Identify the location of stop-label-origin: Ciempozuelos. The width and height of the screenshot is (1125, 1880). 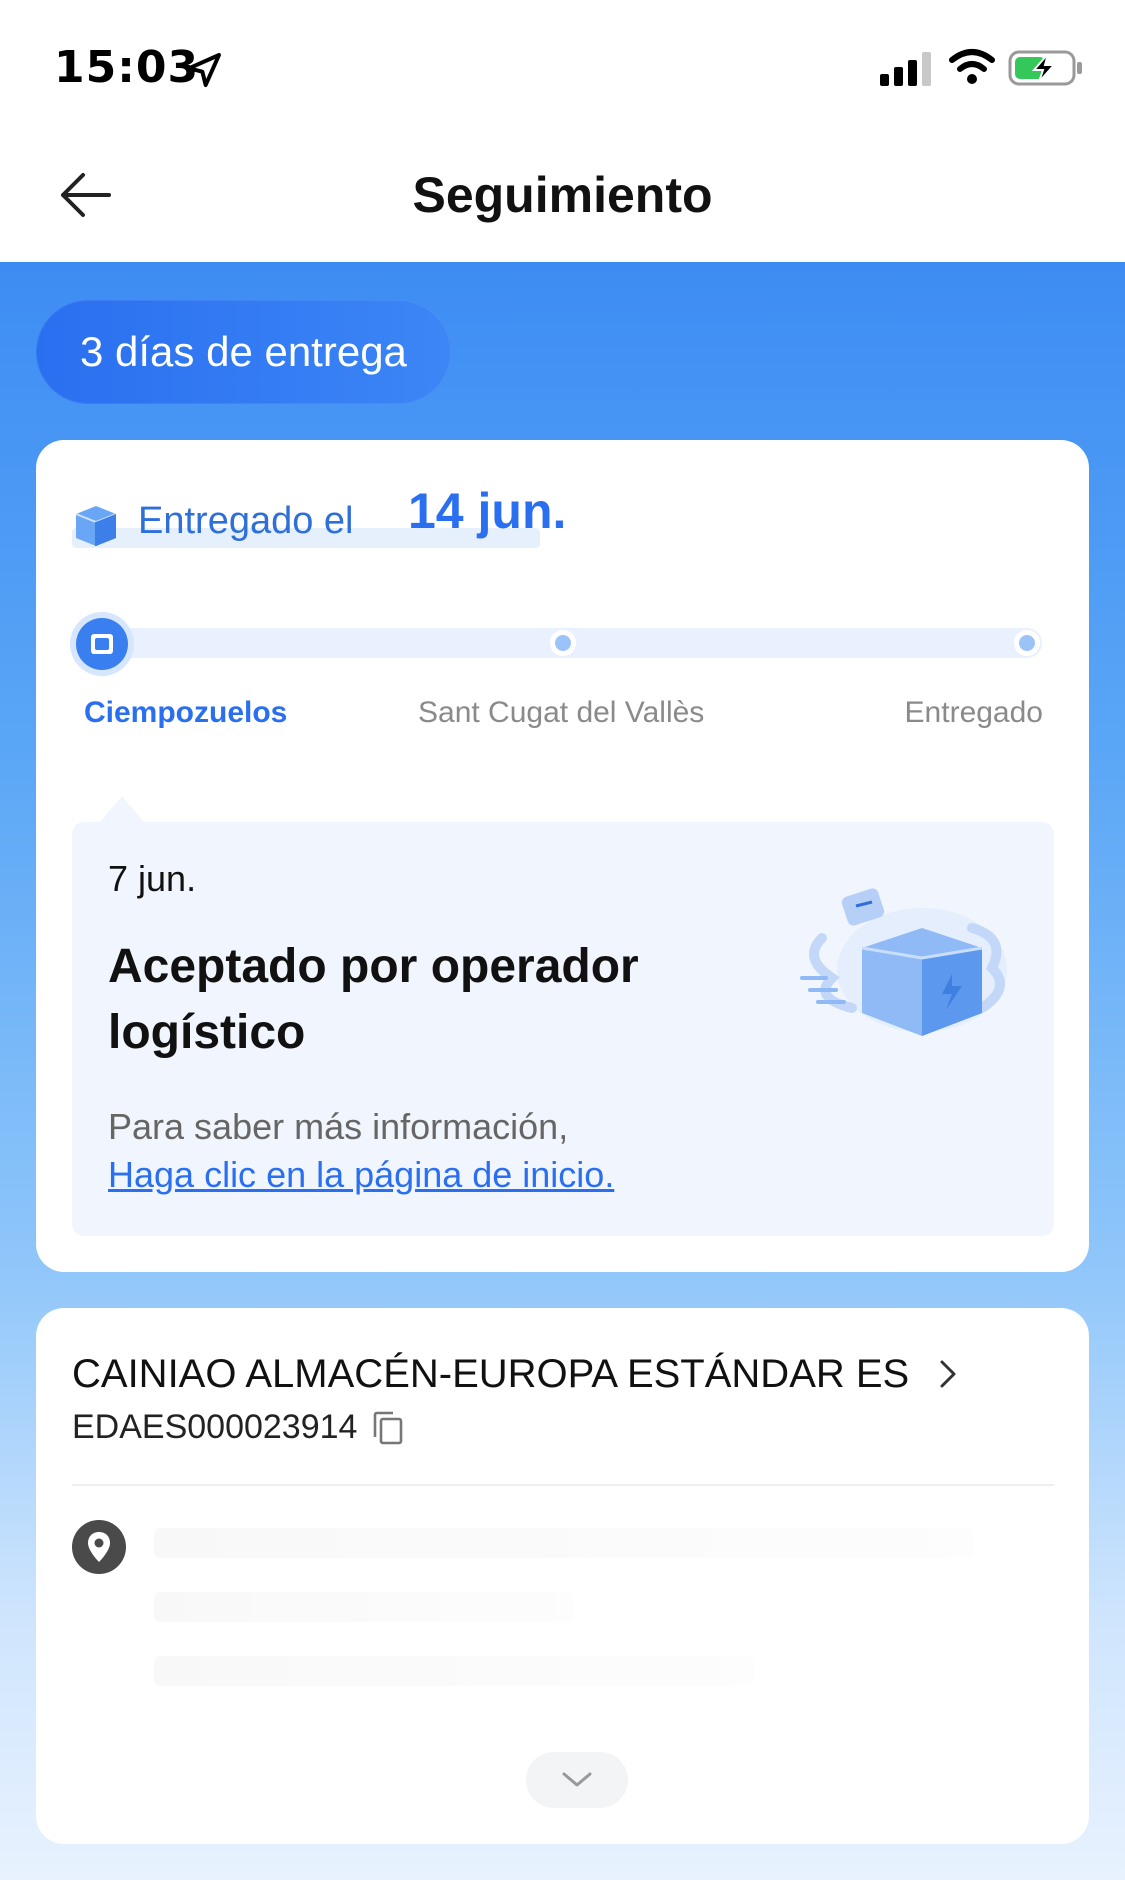
(186, 712).